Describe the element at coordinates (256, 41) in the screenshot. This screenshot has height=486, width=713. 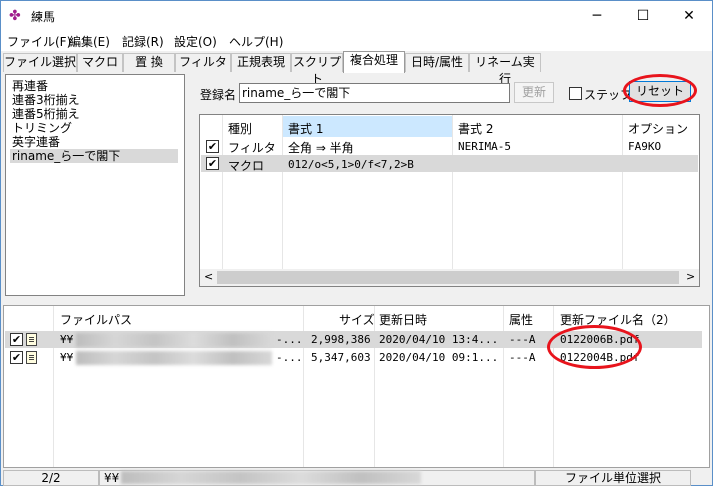
I see `menu-help: ヘルプ(H)` at that location.